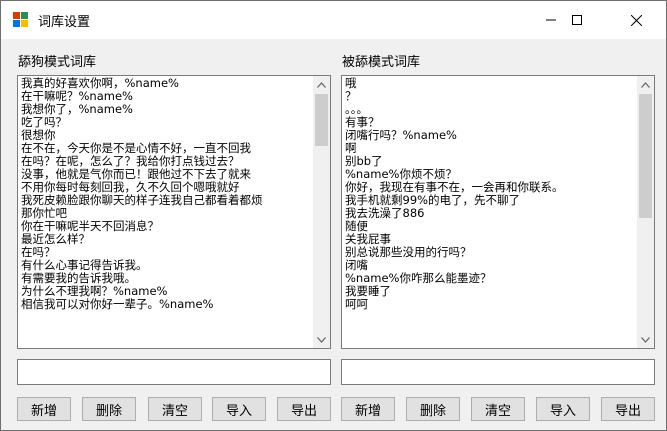 Image resolution: width=667 pixels, height=431 pixels. I want to click on list-item: 你好，我现在有事不在，一会再和你联系。, so click(491, 187).